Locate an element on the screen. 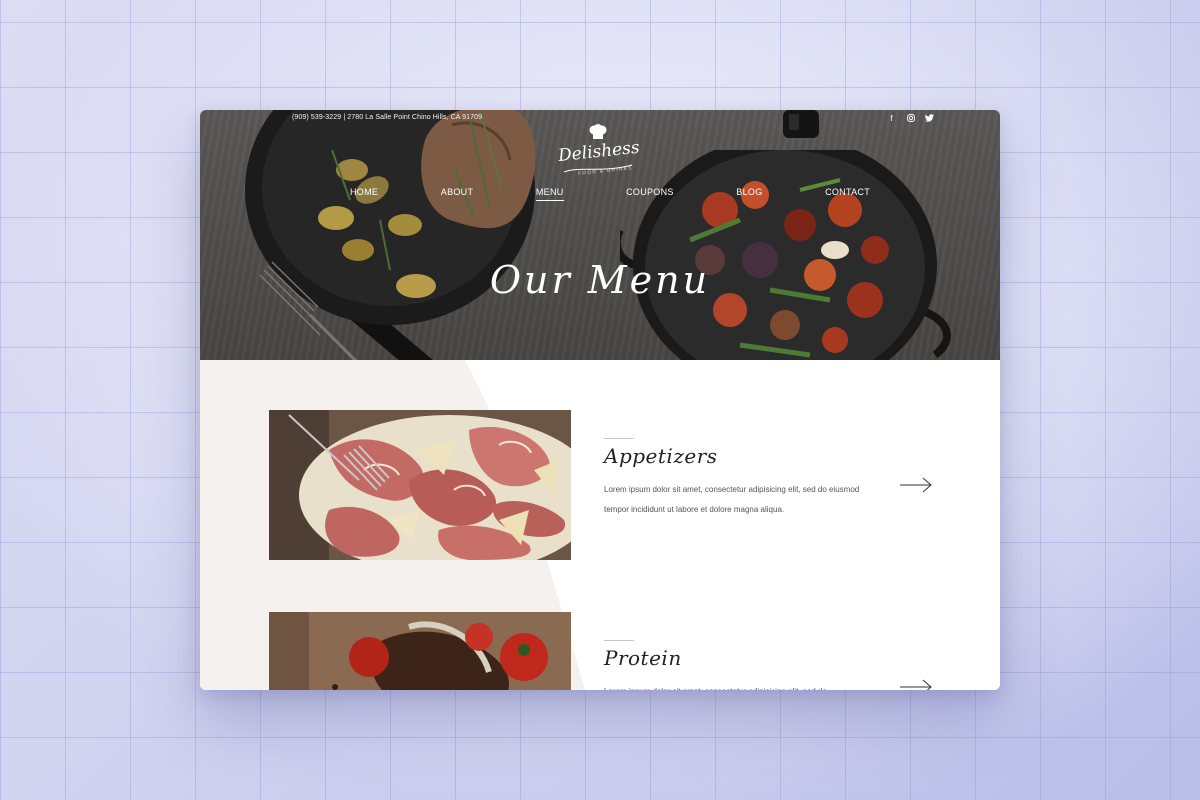 Image resolution: width=1200 pixels, height=800 pixels. nav-menu: MENU is located at coordinates (549, 194).